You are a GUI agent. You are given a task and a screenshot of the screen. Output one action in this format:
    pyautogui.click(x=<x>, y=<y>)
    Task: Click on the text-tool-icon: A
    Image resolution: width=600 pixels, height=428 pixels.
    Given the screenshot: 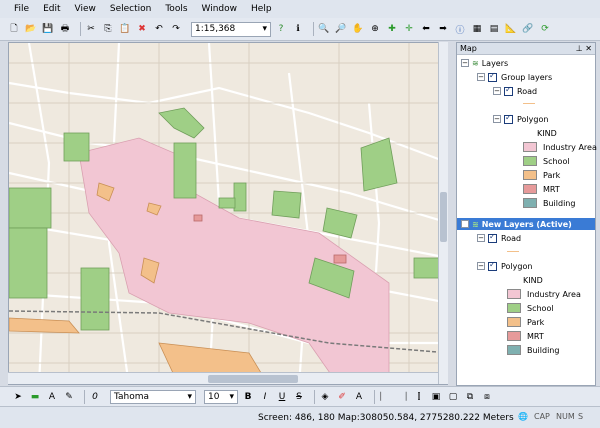 What is the action you would take?
    pyautogui.click(x=52, y=397)
    